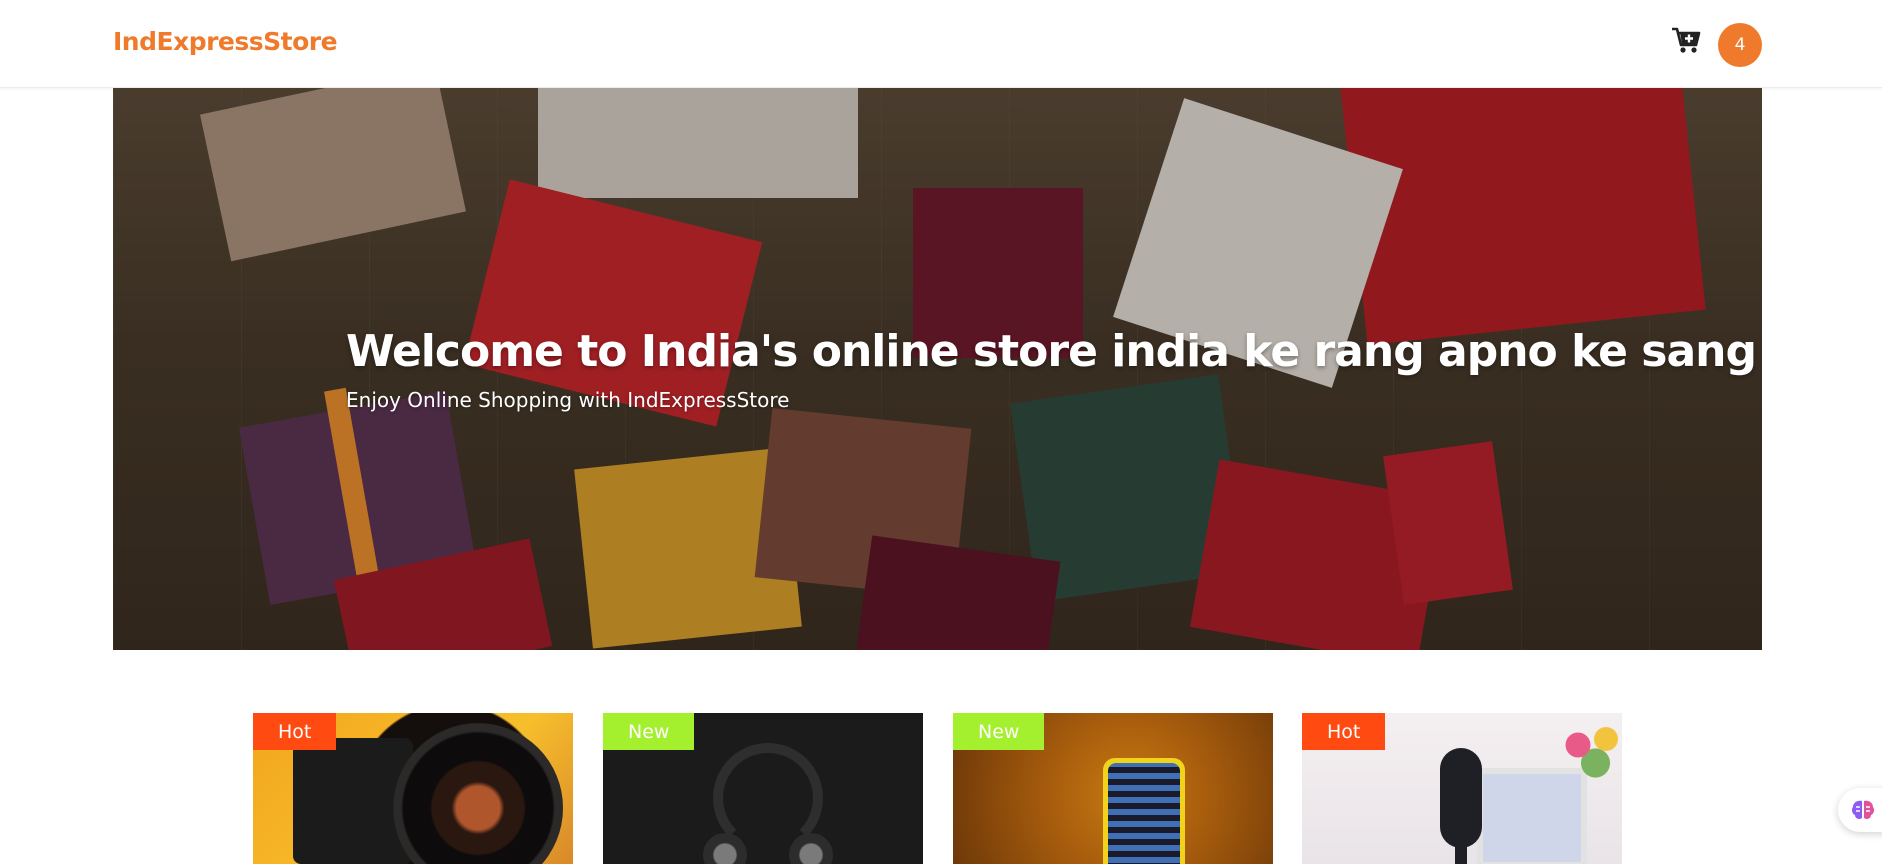 This screenshot has width=1882, height=864. I want to click on phone-screen, so click(1144, 813).